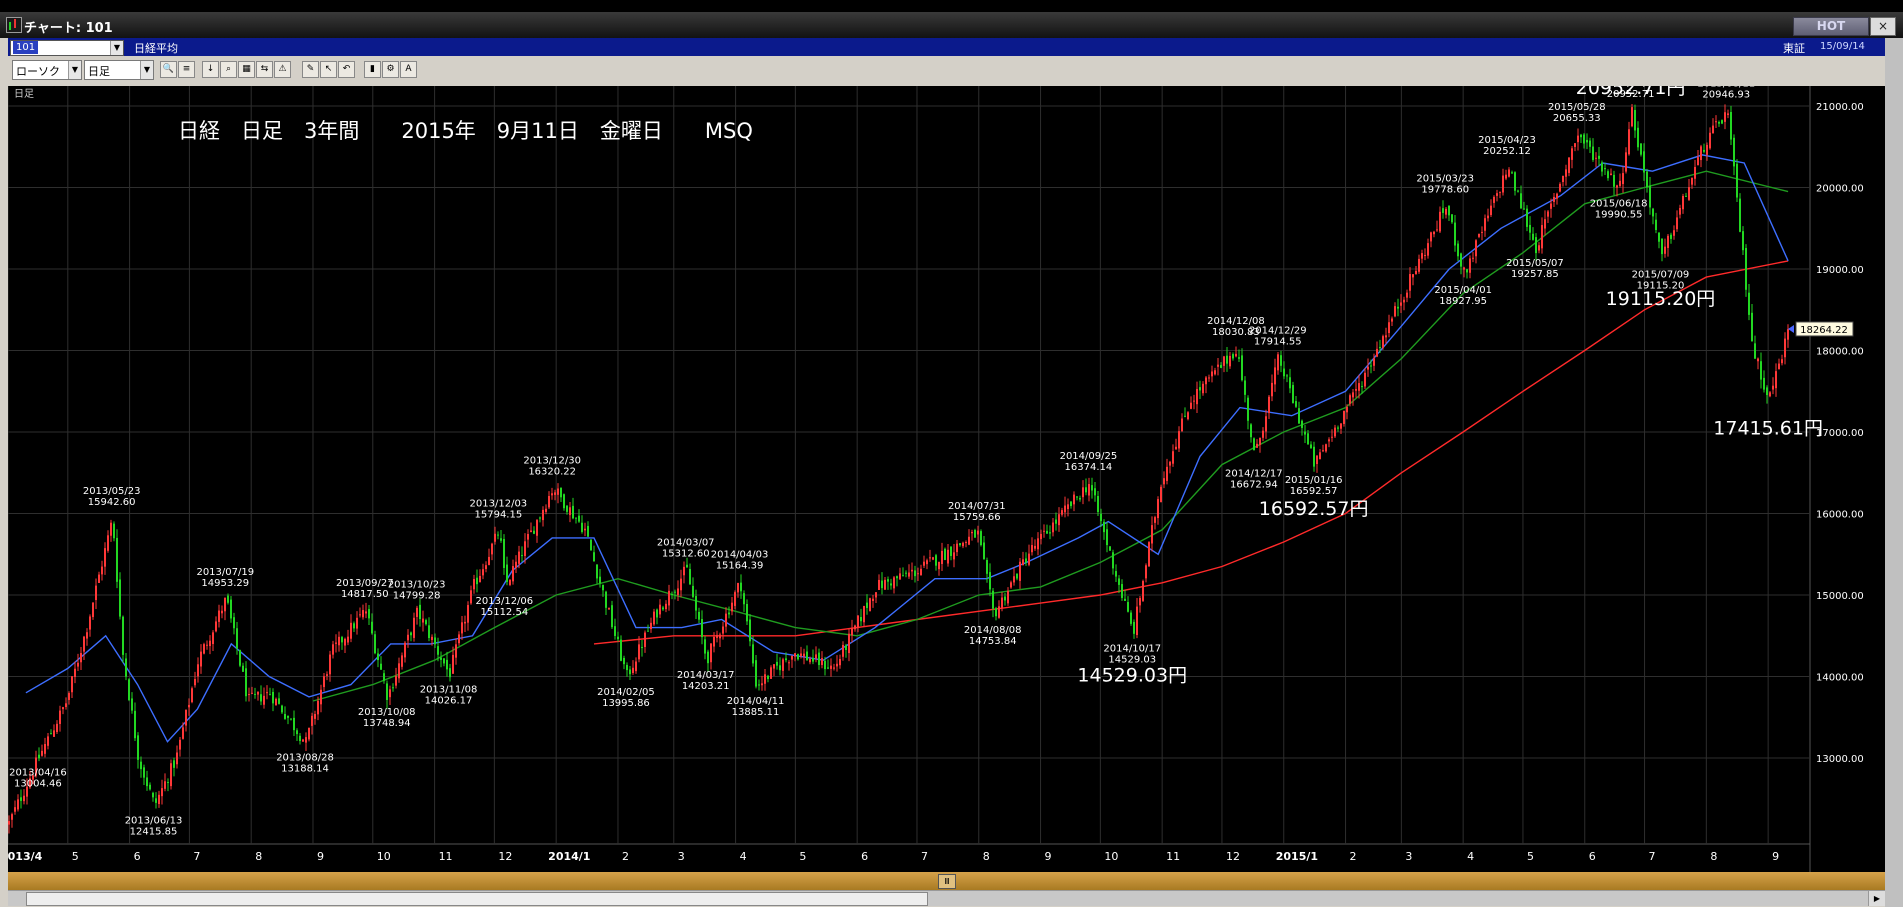  What do you see at coordinates (119, 70) in the screenshot?
I see `period-select: 日足 ▼` at bounding box center [119, 70].